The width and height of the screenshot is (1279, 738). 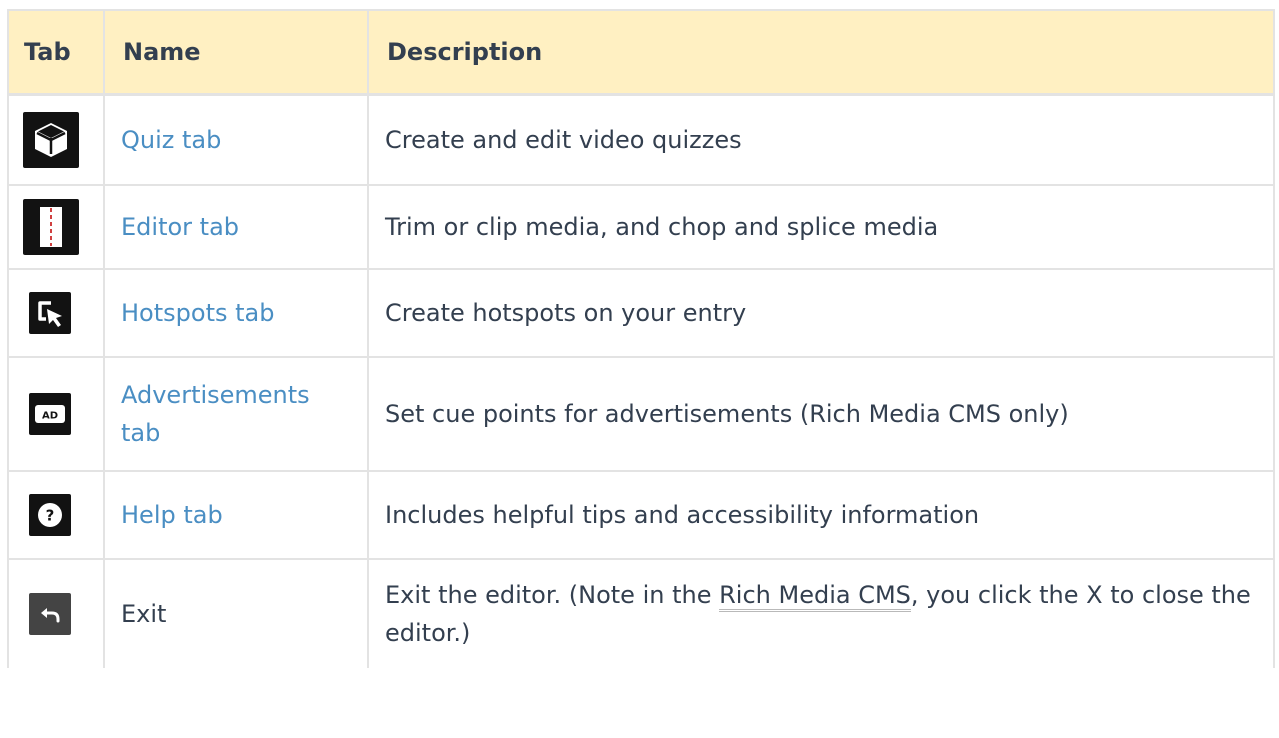 I want to click on tab-icon-cell: AD, so click(x=56, y=414).